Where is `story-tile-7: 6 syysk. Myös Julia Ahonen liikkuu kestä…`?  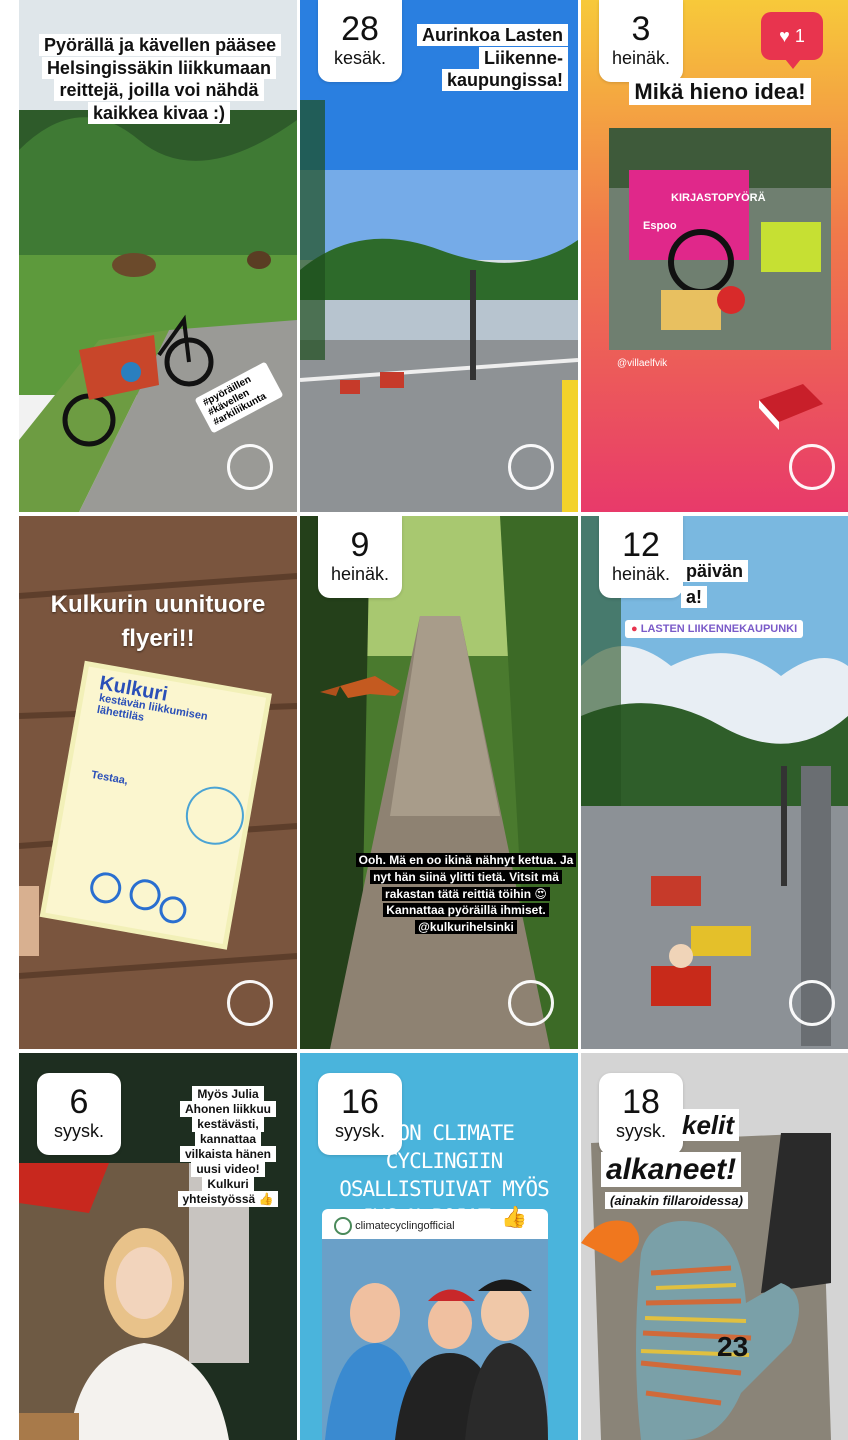 story-tile-7: 6 syysk. Myös Julia Ahonen liikkuu kestä… is located at coordinates (158, 1246).